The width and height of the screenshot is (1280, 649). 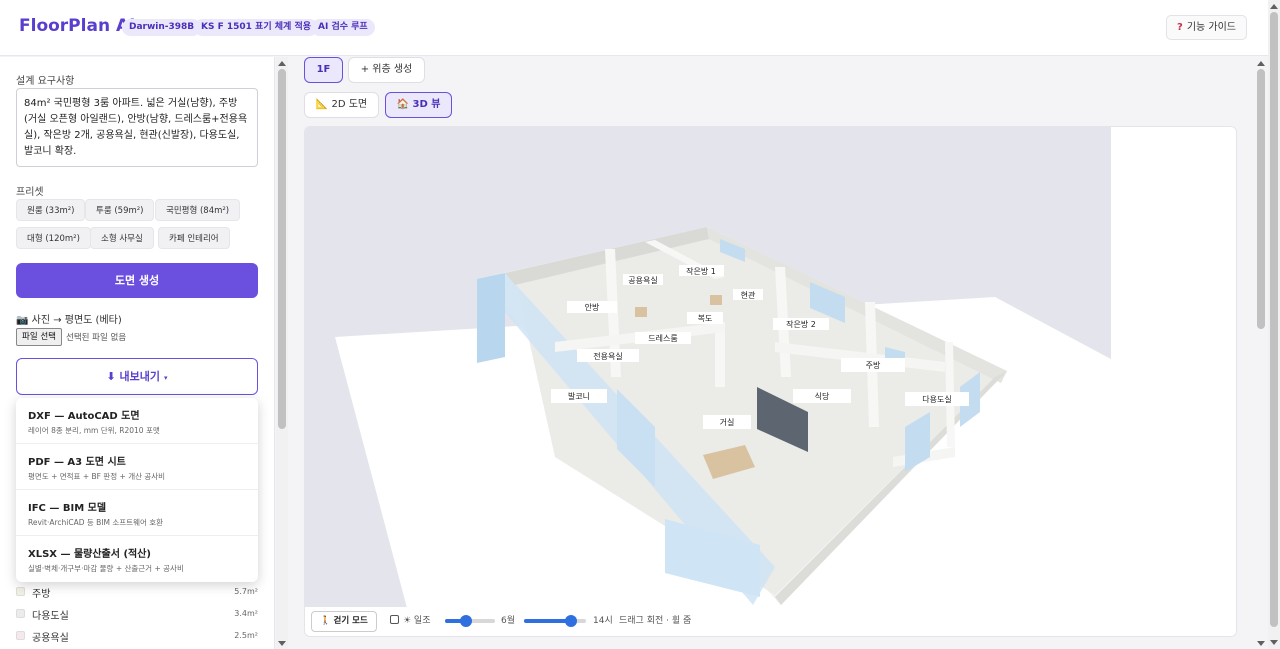 What do you see at coordinates (571, 621) in the screenshot?
I see `hour-slider-knob` at bounding box center [571, 621].